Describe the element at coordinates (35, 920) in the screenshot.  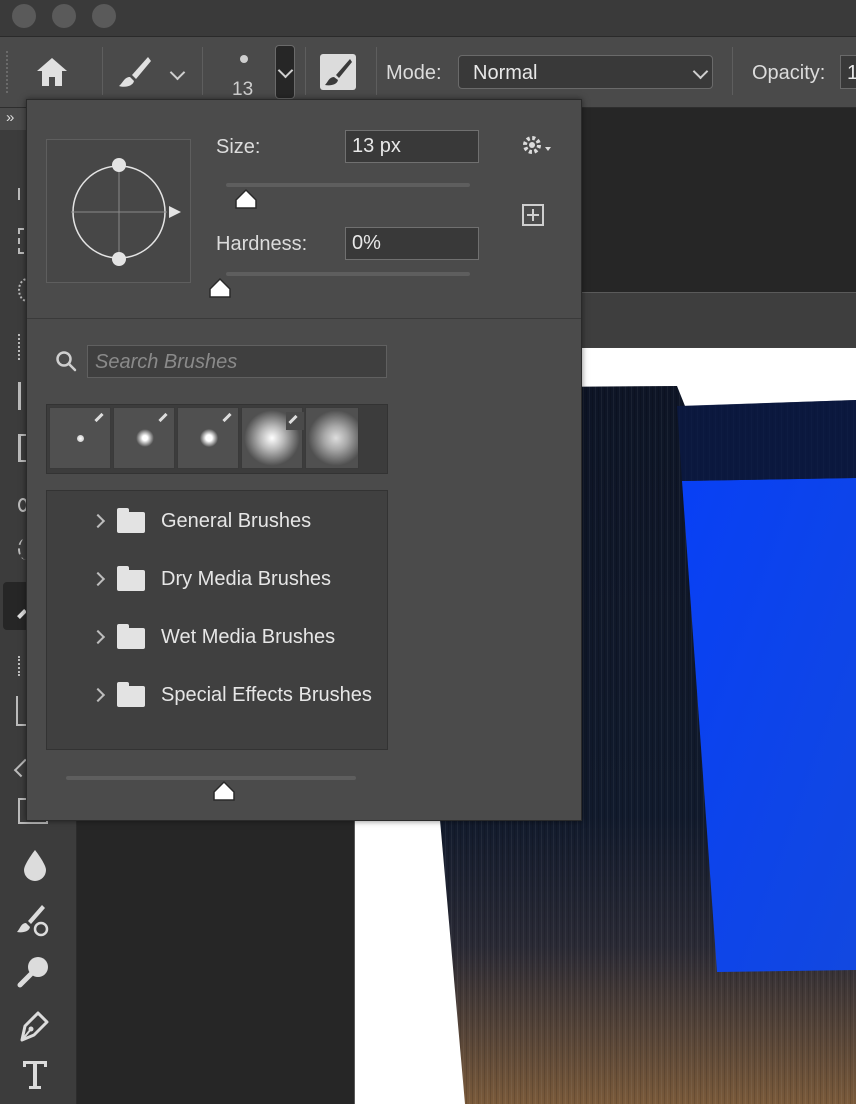
I see `color-replace-icon` at that location.